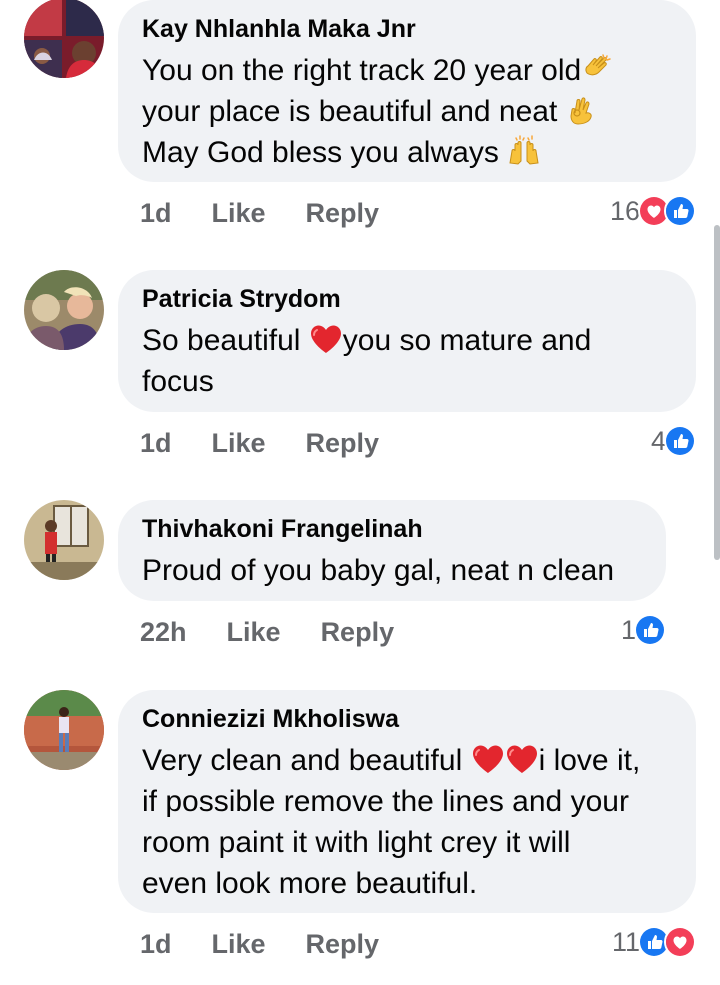 The height and width of the screenshot is (985, 720). What do you see at coordinates (356, 842) in the screenshot?
I see `comment-line: room paint it with light crey it will` at bounding box center [356, 842].